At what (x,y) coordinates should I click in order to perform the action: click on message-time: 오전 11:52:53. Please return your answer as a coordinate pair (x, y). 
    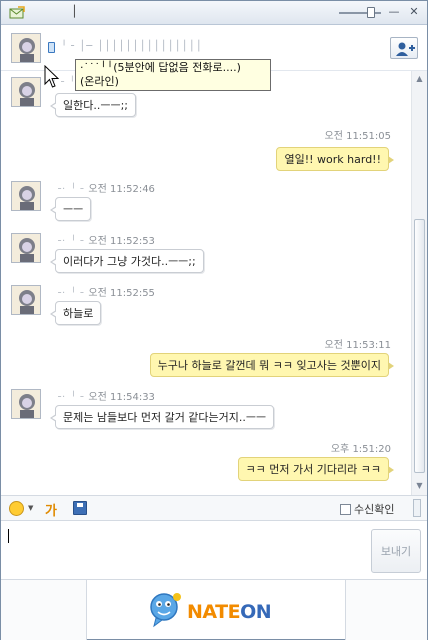
    Looking at the image, I should click on (121, 241).